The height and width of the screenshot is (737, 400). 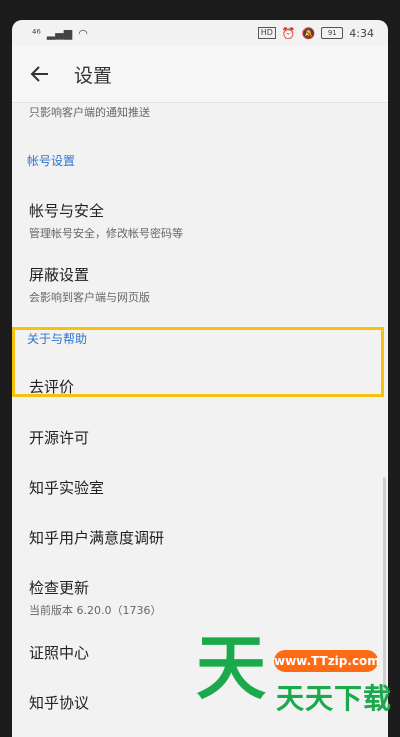 I want to click on list-item-title: 知乎协议, so click(x=59, y=703).